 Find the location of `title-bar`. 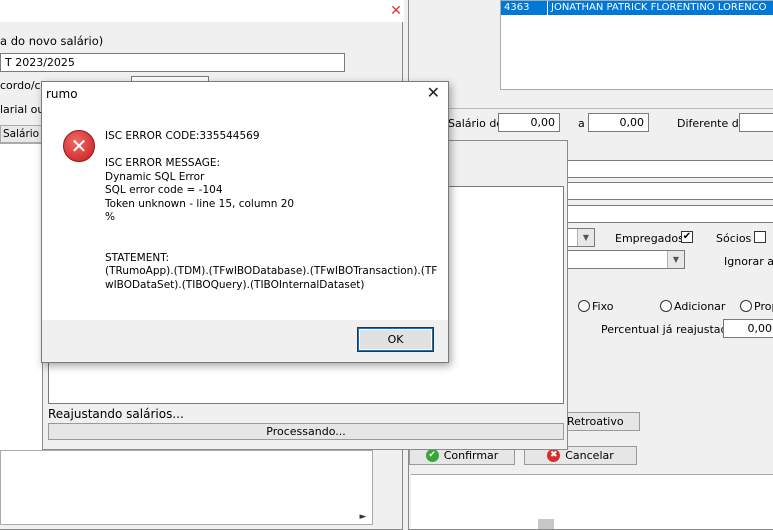

title-bar is located at coordinates (202, 11).